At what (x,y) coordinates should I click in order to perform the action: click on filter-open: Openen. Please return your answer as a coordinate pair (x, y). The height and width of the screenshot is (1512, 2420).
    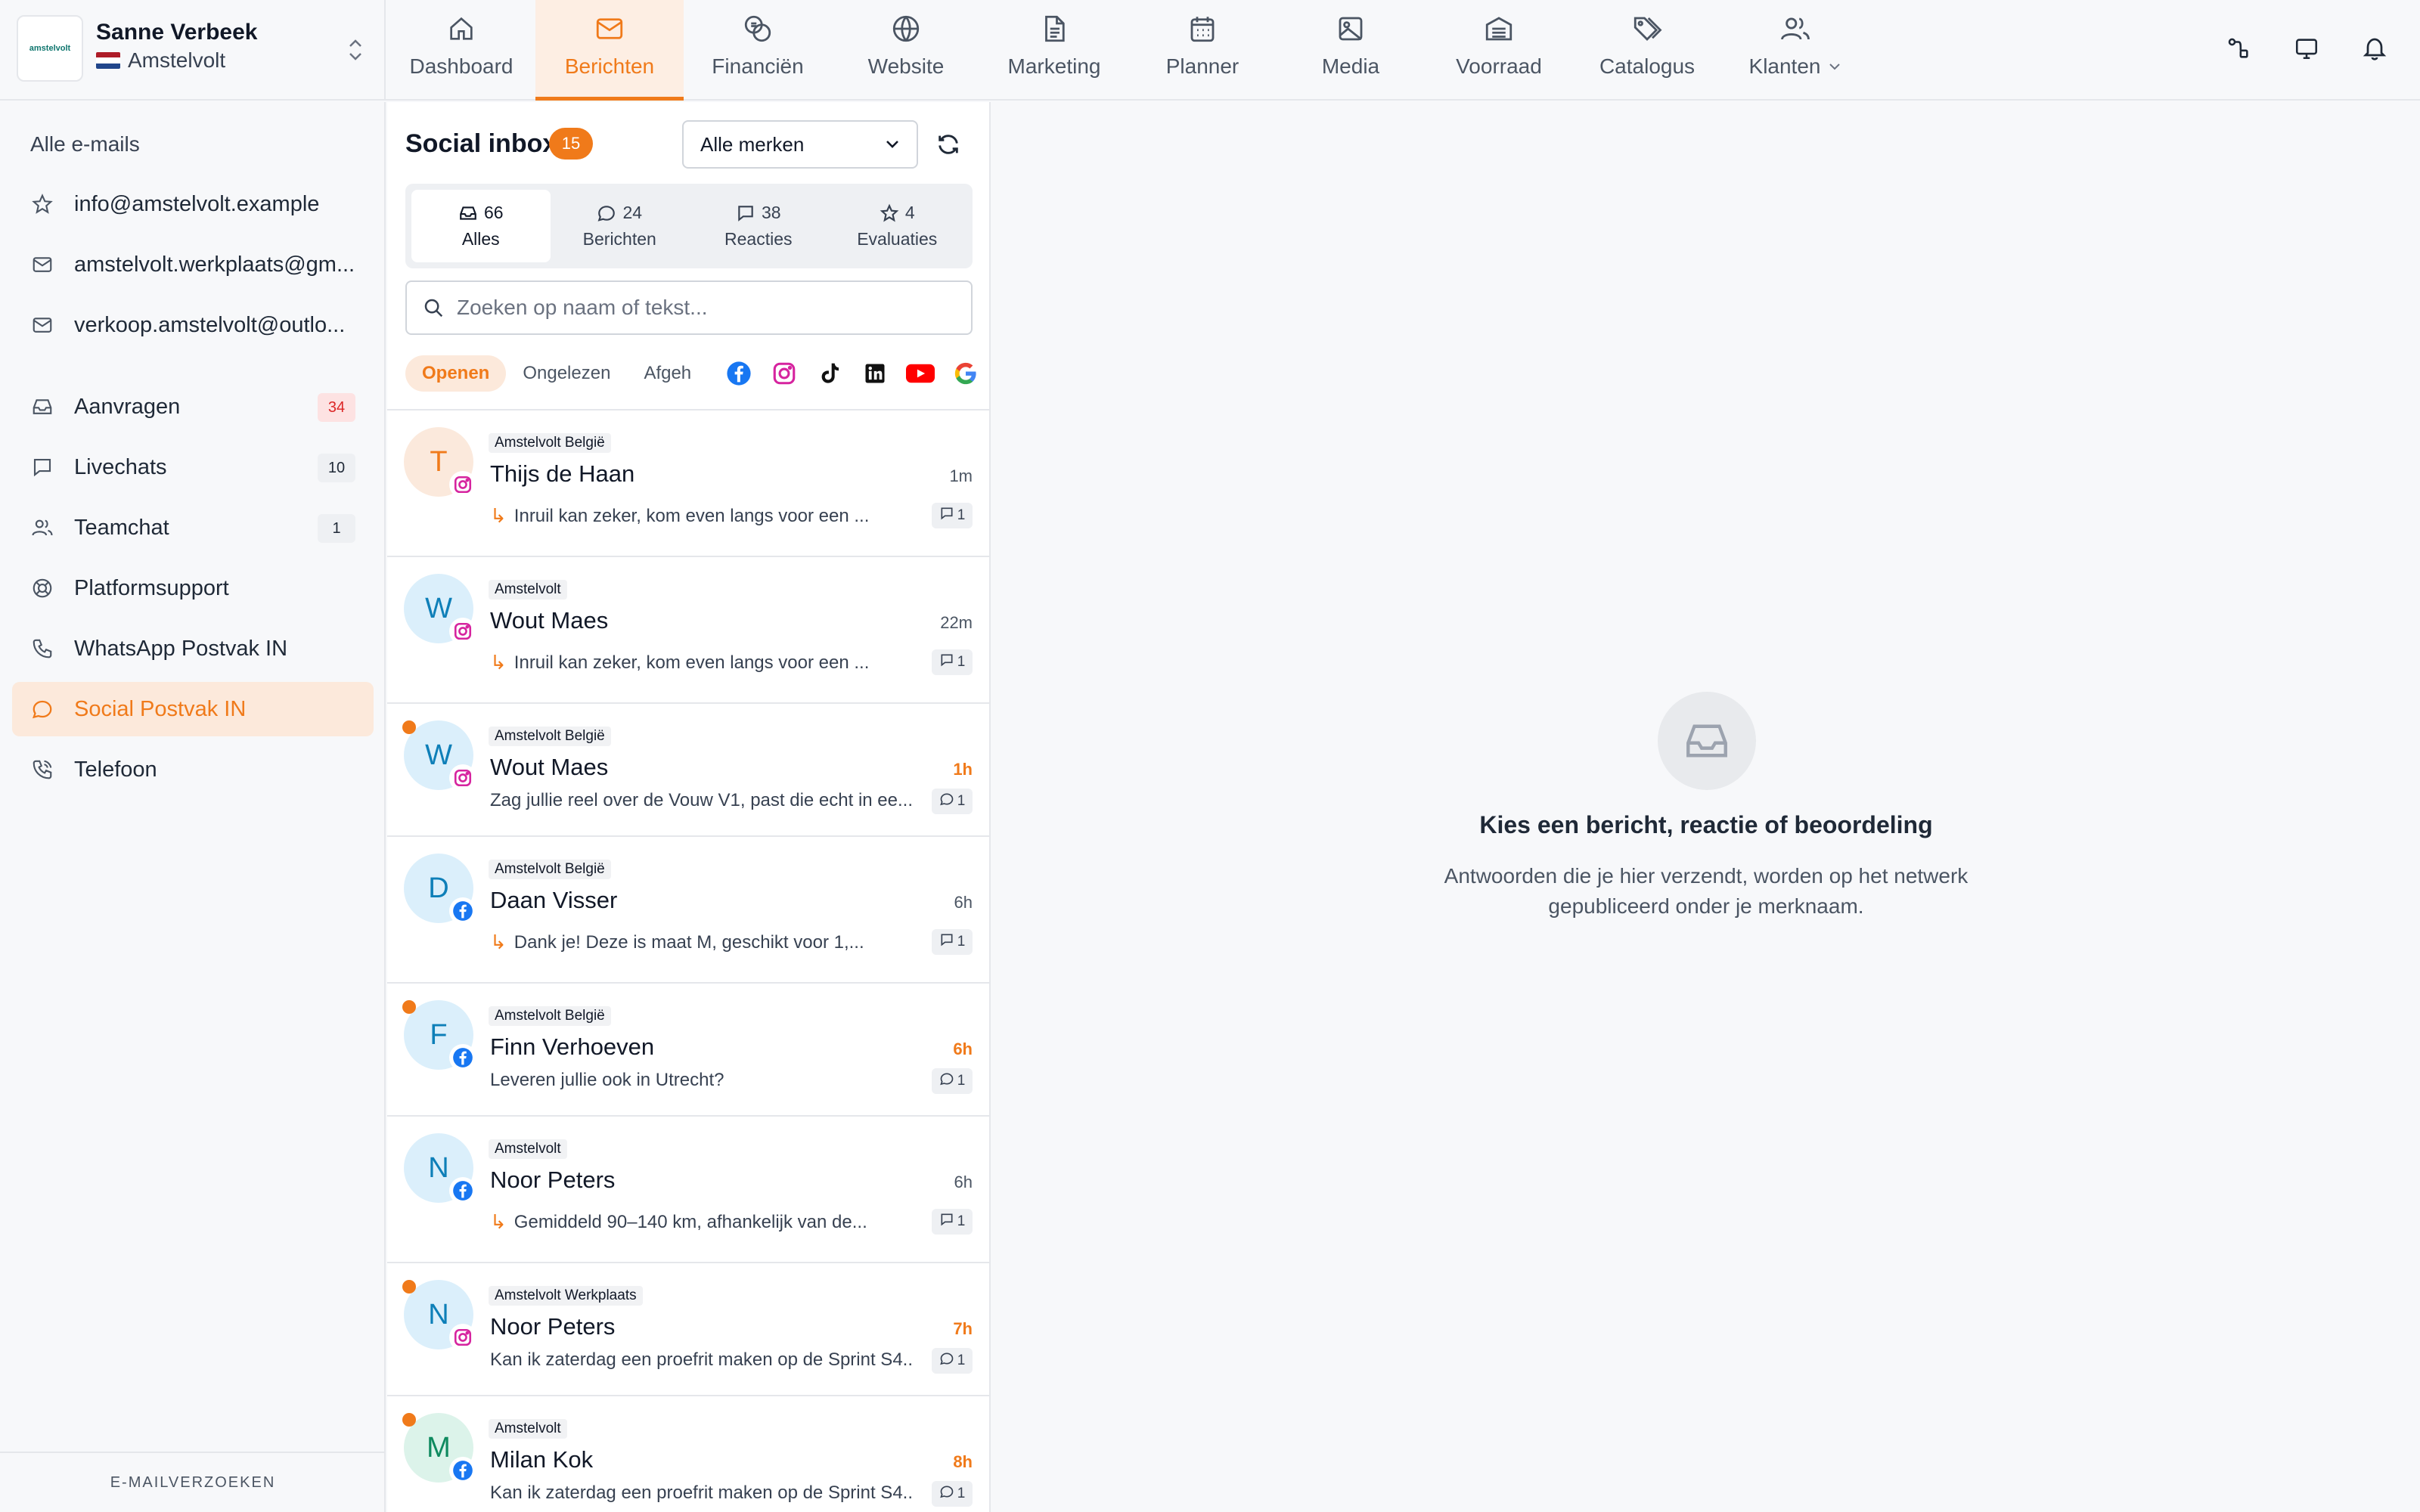
    Looking at the image, I should click on (456, 373).